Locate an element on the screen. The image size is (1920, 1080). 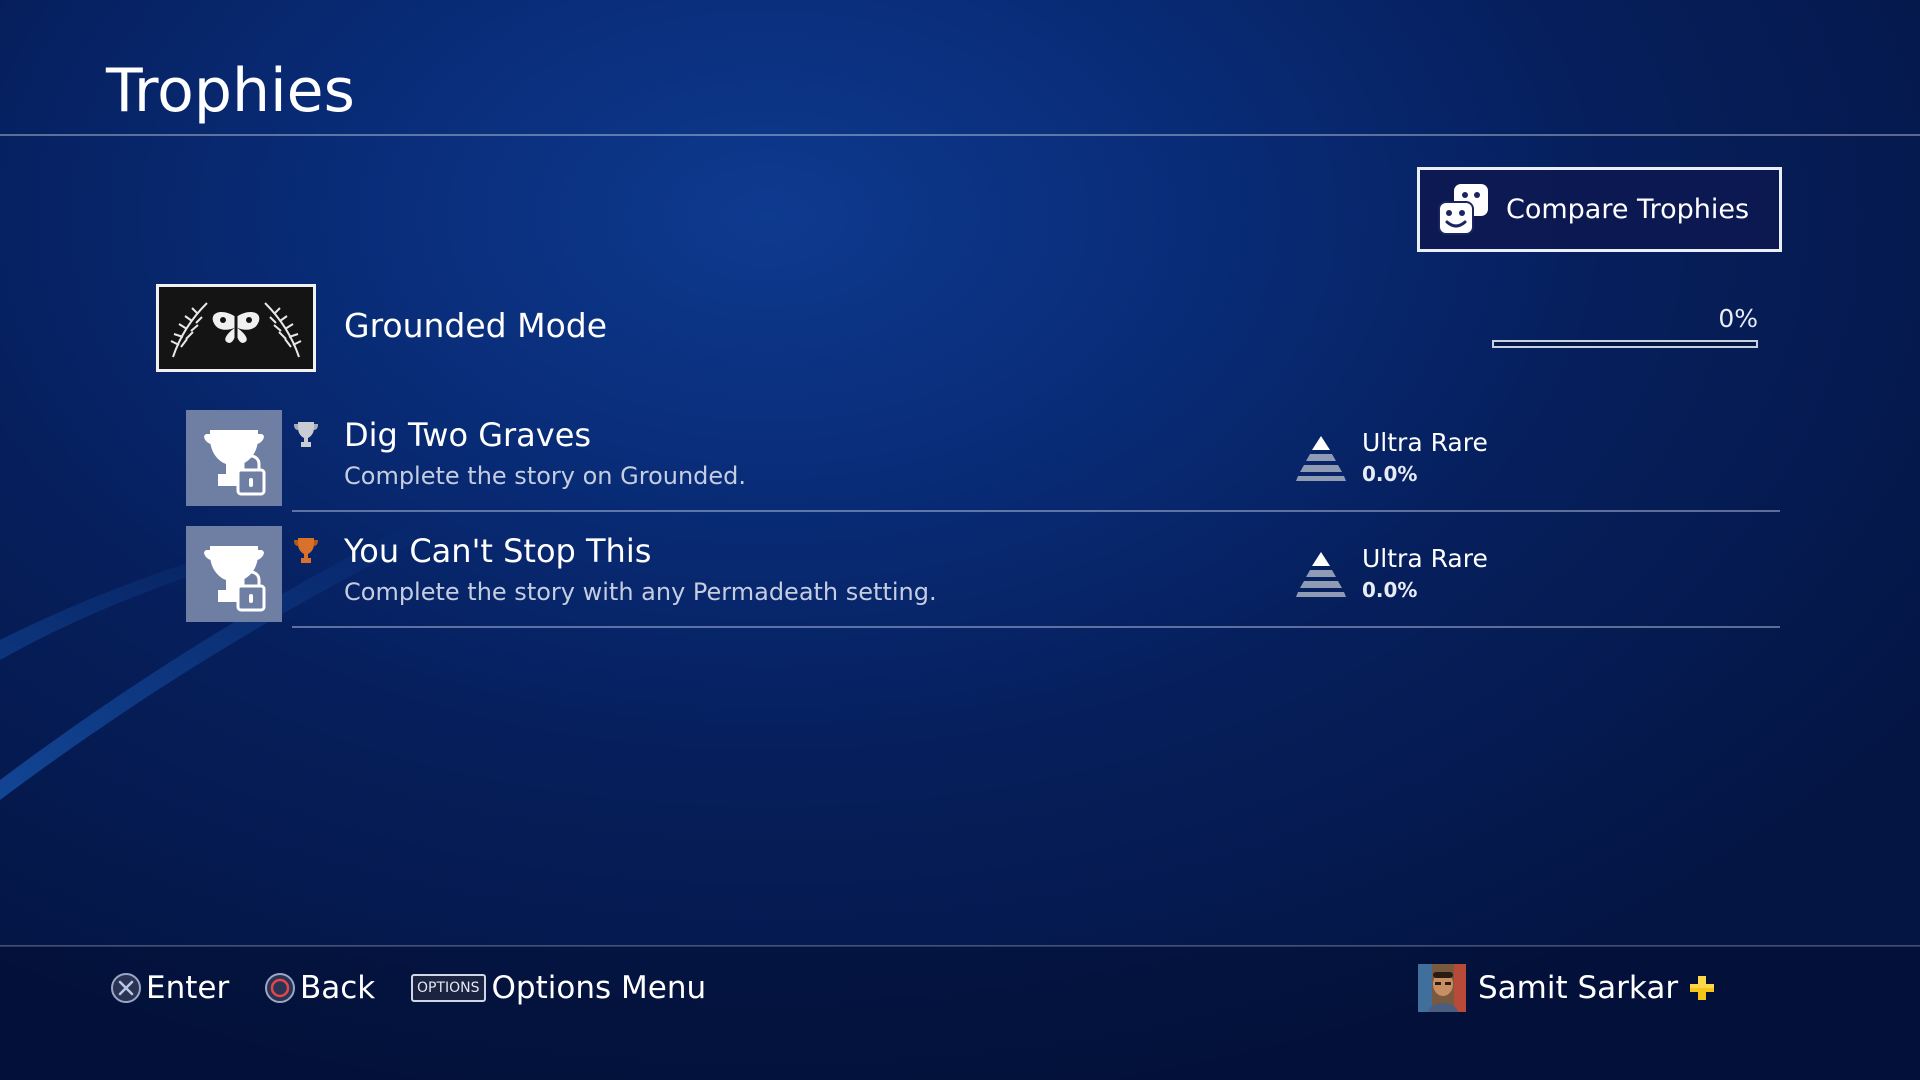
avatar is located at coordinates (1442, 988).